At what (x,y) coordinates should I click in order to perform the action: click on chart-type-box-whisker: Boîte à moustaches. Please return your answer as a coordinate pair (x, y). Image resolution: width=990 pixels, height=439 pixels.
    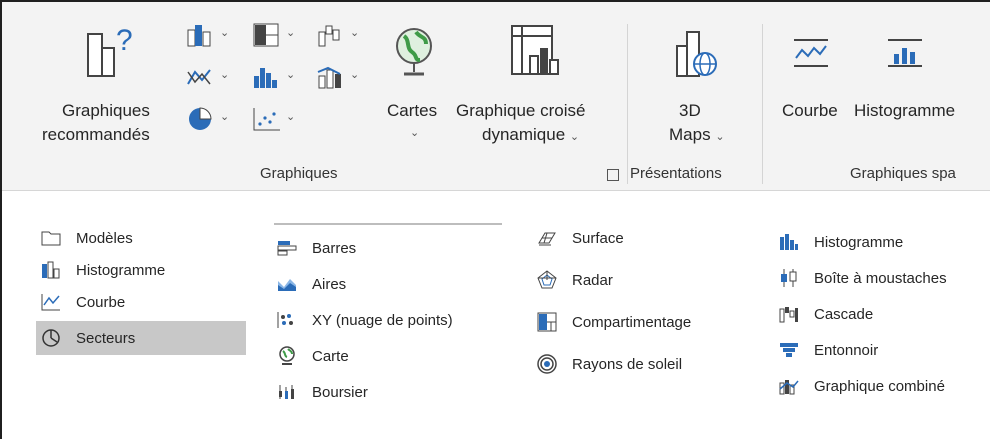
    Looking at the image, I should click on (862, 278).